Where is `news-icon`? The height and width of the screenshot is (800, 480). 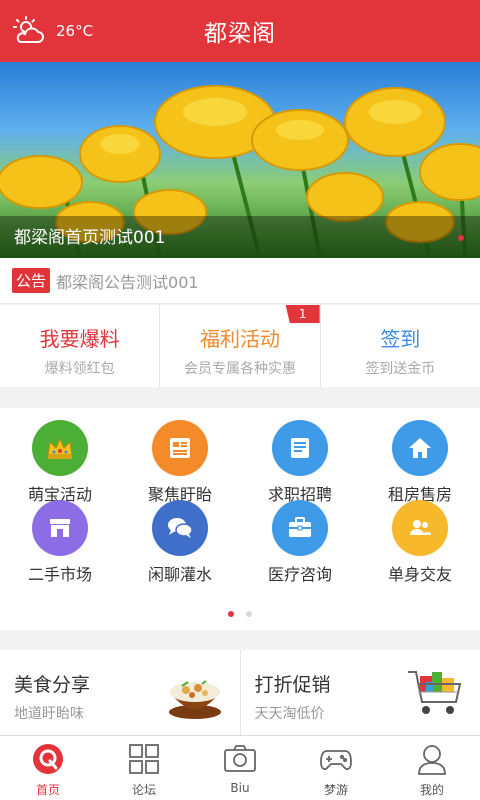
news-icon is located at coordinates (180, 448).